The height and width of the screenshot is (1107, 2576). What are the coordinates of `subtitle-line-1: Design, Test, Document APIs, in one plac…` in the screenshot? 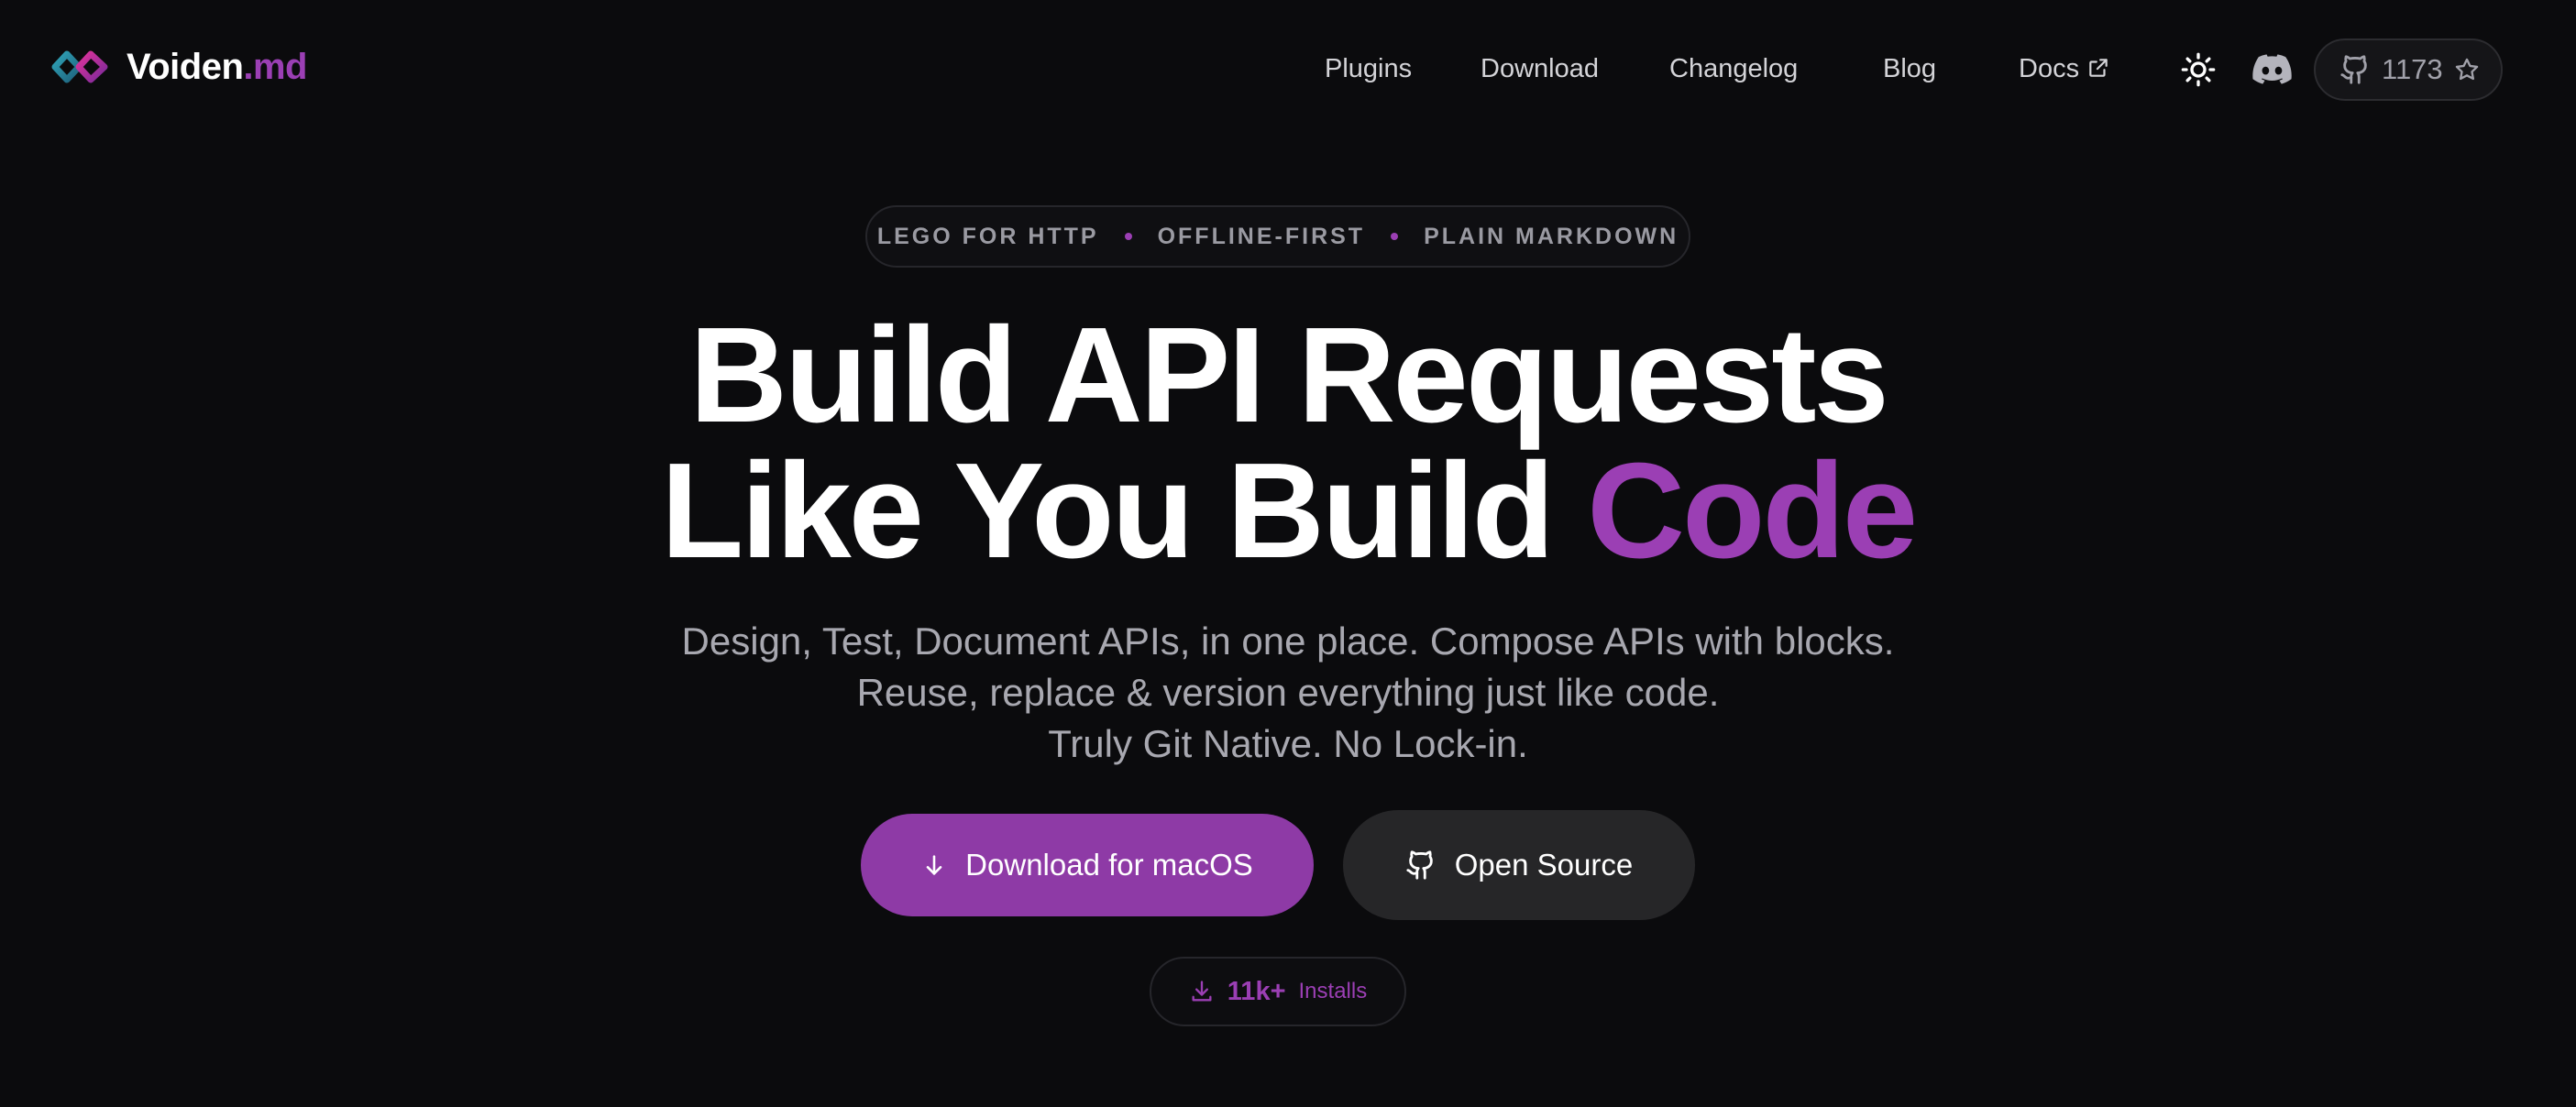 It's located at (1288, 641).